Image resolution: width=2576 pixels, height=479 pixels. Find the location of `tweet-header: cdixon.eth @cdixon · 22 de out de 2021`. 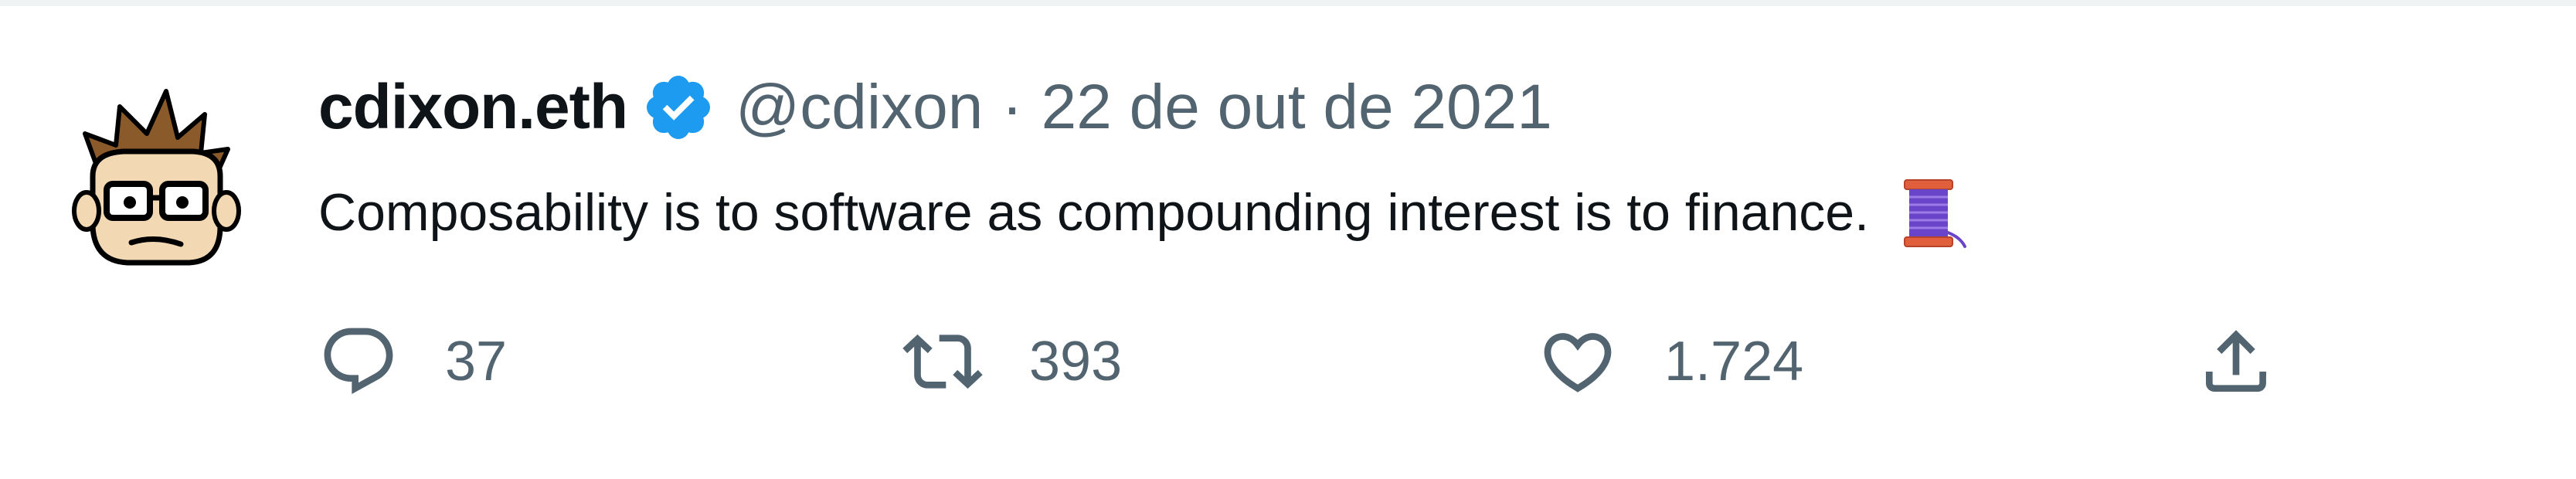

tweet-header: cdixon.eth @cdixon · 22 de out de 2021 is located at coordinates (935, 108).